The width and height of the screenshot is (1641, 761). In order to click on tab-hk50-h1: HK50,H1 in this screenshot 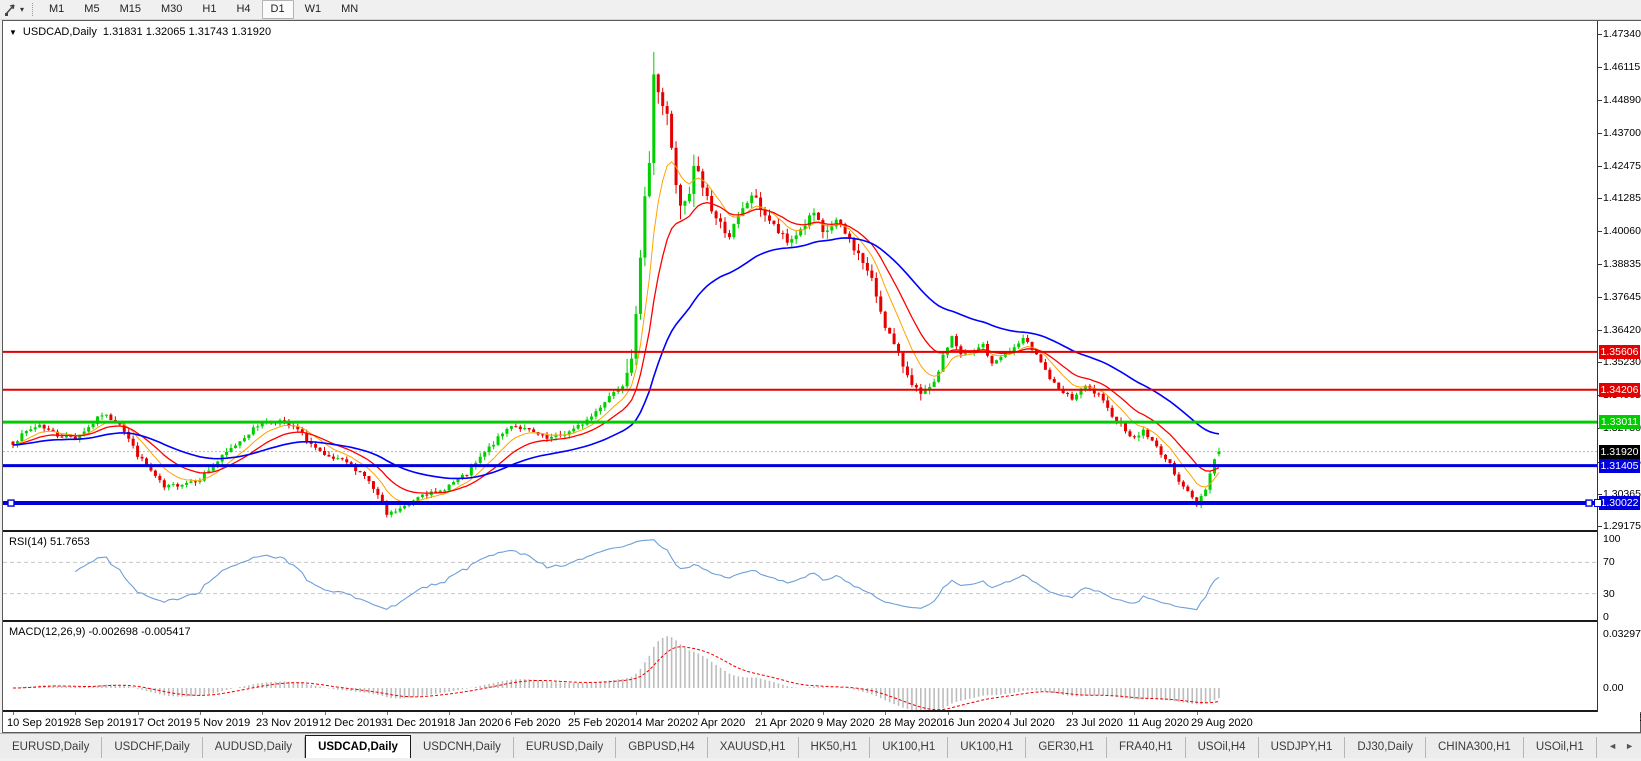, I will do `click(835, 747)`.